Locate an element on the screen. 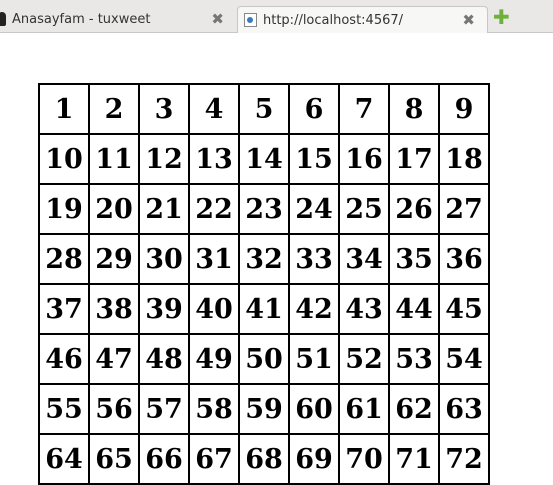  table-cell: 45 is located at coordinates (464, 309).